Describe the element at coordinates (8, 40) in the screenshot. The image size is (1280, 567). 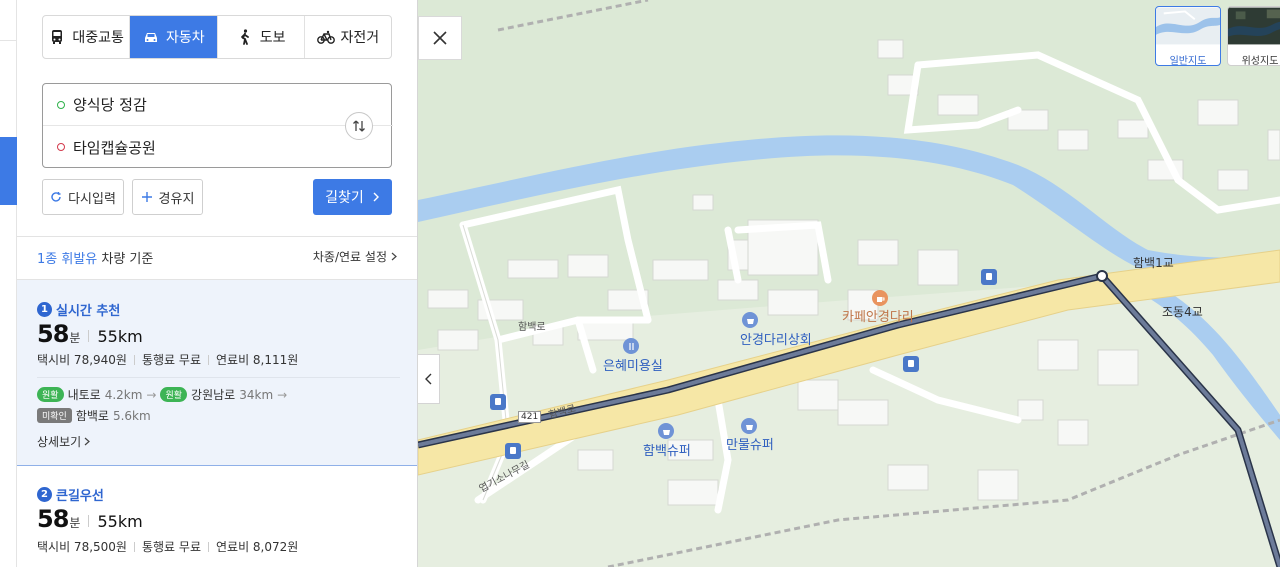
I see `rail-divider` at that location.